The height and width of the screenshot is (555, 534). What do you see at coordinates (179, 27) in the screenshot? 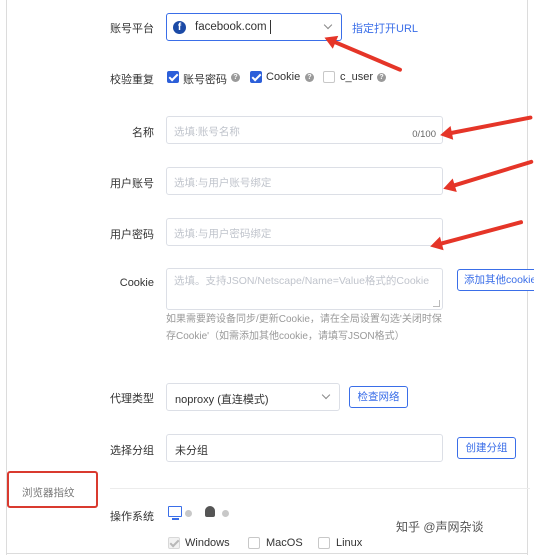
I see `facebook-icon: f` at bounding box center [179, 27].